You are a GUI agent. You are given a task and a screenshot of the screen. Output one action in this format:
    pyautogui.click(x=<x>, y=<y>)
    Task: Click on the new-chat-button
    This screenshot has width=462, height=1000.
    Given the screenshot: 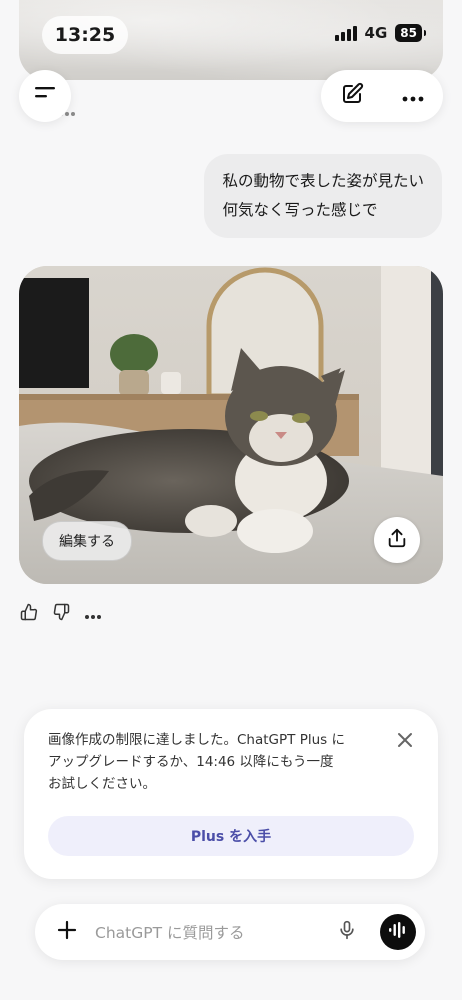 What is the action you would take?
    pyautogui.click(x=352, y=96)
    